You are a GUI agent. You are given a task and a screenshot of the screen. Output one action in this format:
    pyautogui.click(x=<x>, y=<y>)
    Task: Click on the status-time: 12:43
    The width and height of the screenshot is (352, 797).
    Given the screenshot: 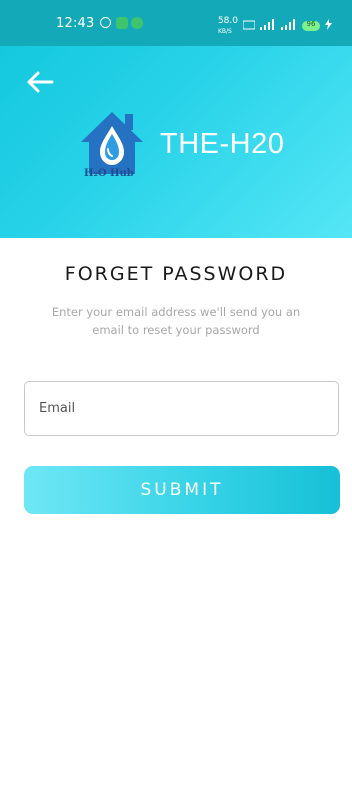 What is the action you would take?
    pyautogui.click(x=75, y=23)
    